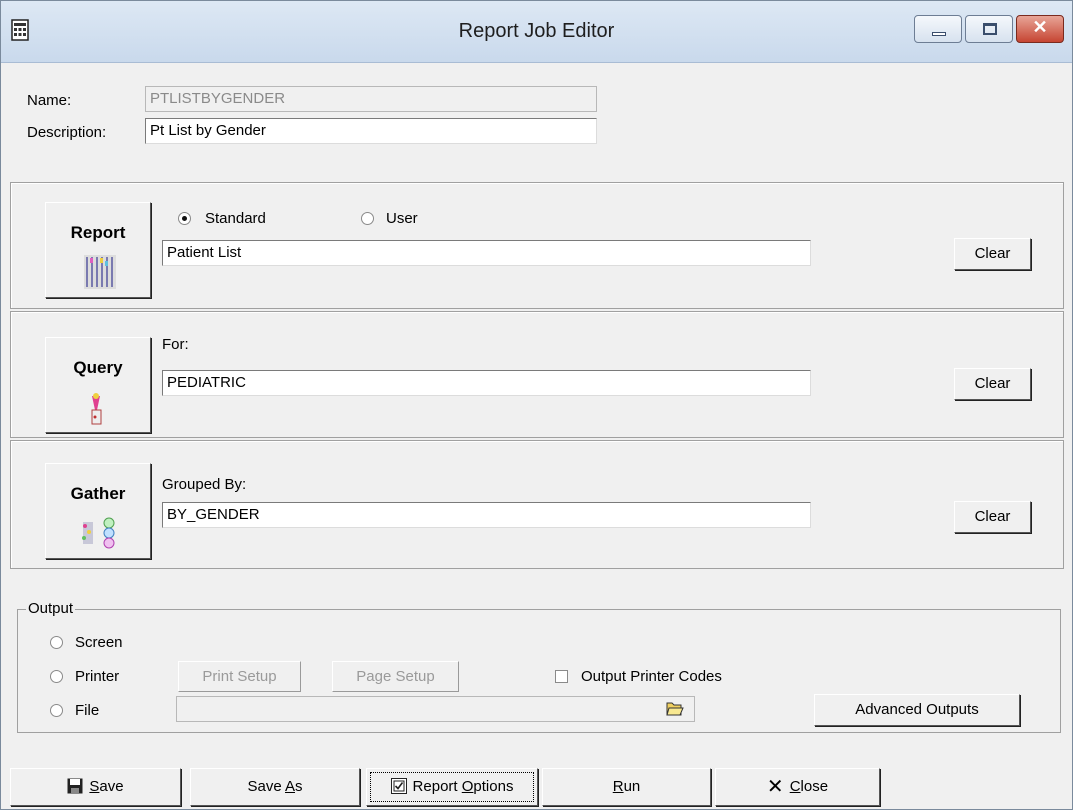 This screenshot has height=810, width=1073. I want to click on save-as-button: Save As, so click(275, 787).